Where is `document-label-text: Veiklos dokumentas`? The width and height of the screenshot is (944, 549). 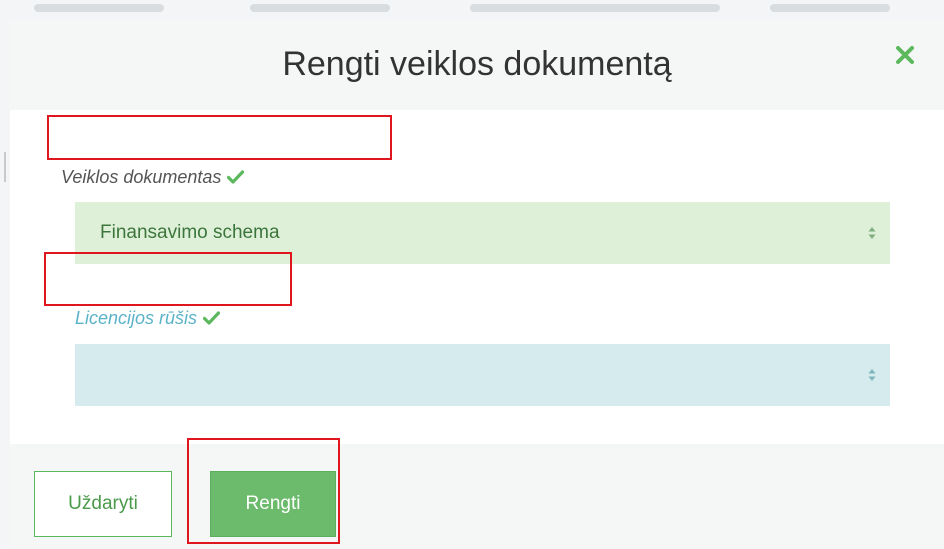 document-label-text: Veiklos dokumentas is located at coordinates (141, 177).